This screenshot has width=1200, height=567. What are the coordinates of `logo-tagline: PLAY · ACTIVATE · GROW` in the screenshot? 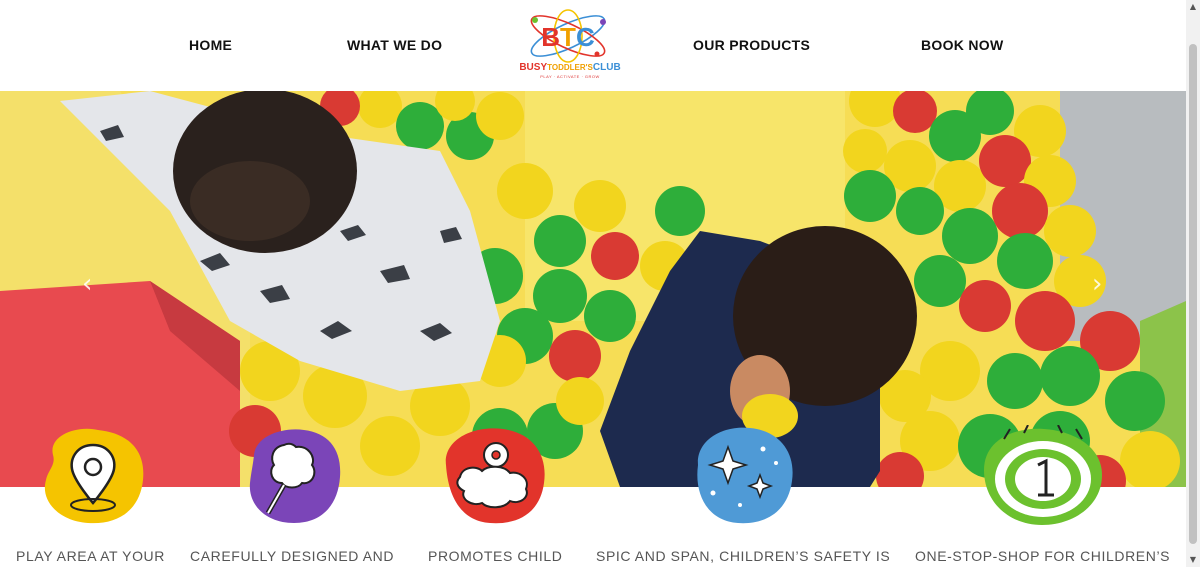 It's located at (570, 76).